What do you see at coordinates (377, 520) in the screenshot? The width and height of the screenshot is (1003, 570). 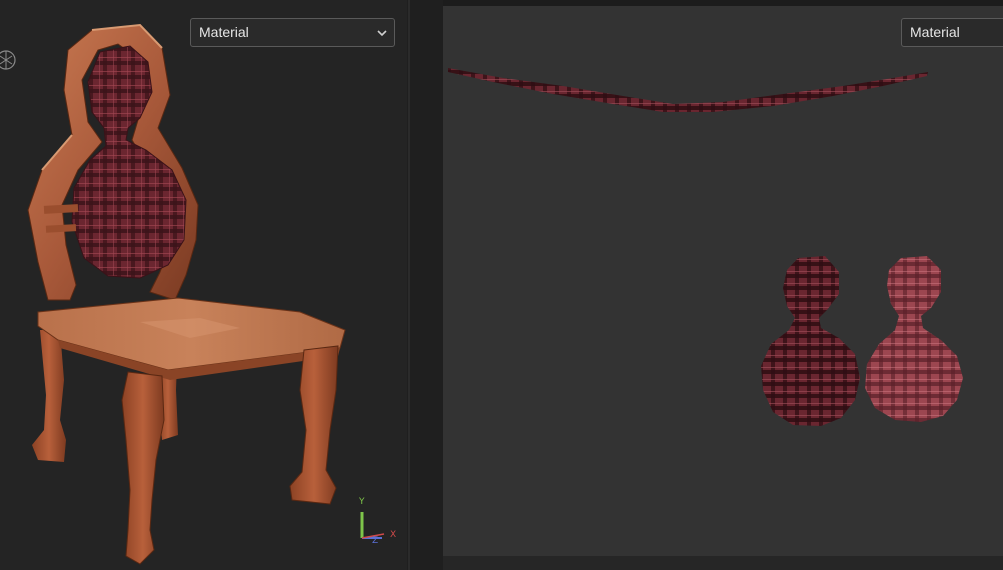 I see `axis-gizmo: Y X Z` at bounding box center [377, 520].